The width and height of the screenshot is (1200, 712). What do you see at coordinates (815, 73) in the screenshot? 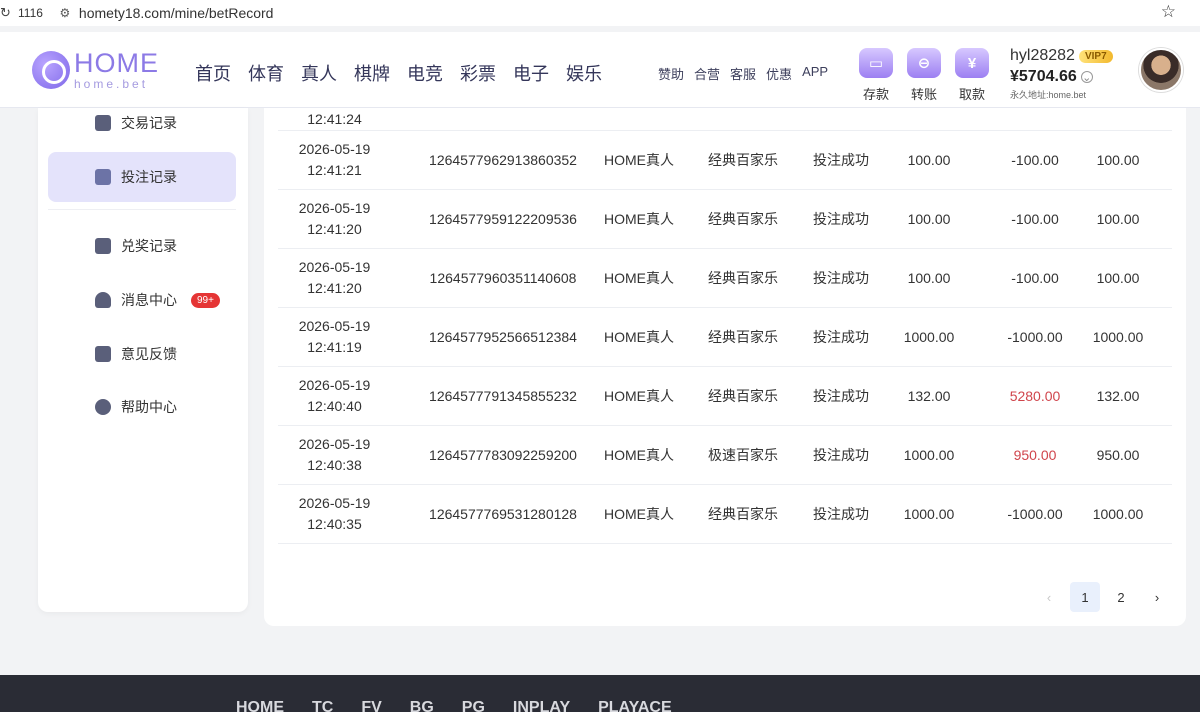
I see `sub-nav-app: APP` at bounding box center [815, 73].